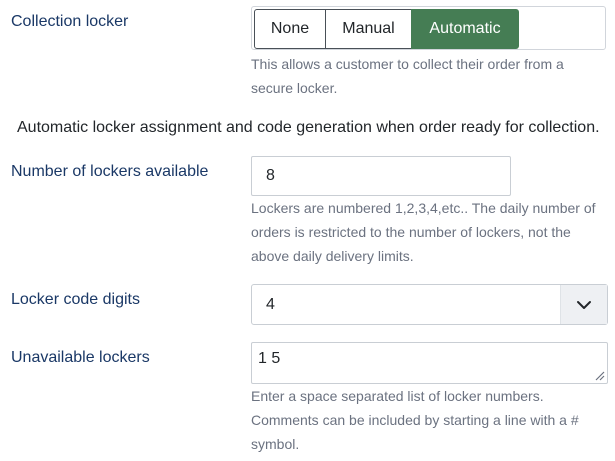 The image size is (615, 461). Describe the element at coordinates (332, 256) in the screenshot. I see `help-line: above daily delivery limits.` at that location.